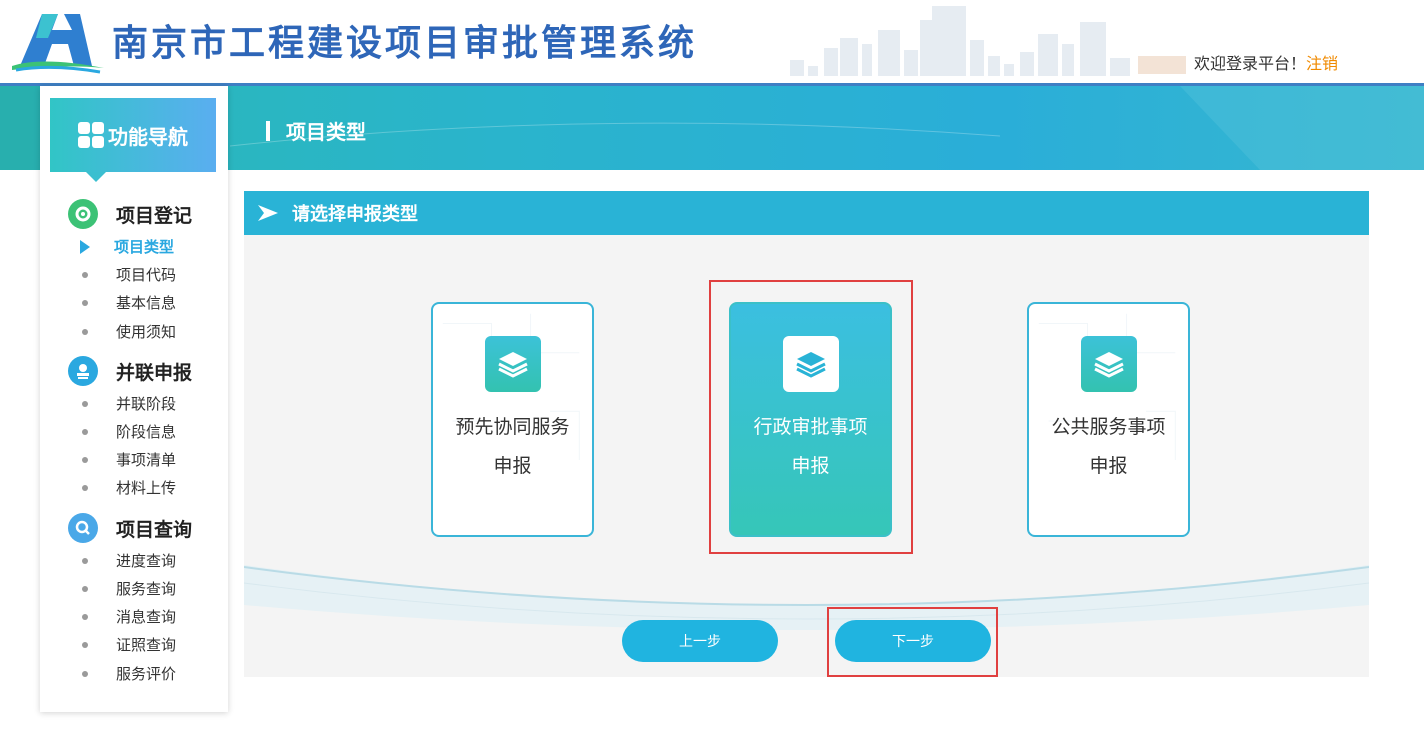 The height and width of the screenshot is (729, 1424). I want to click on sidebar-item-stage-info: 阶段信息, so click(128, 431).